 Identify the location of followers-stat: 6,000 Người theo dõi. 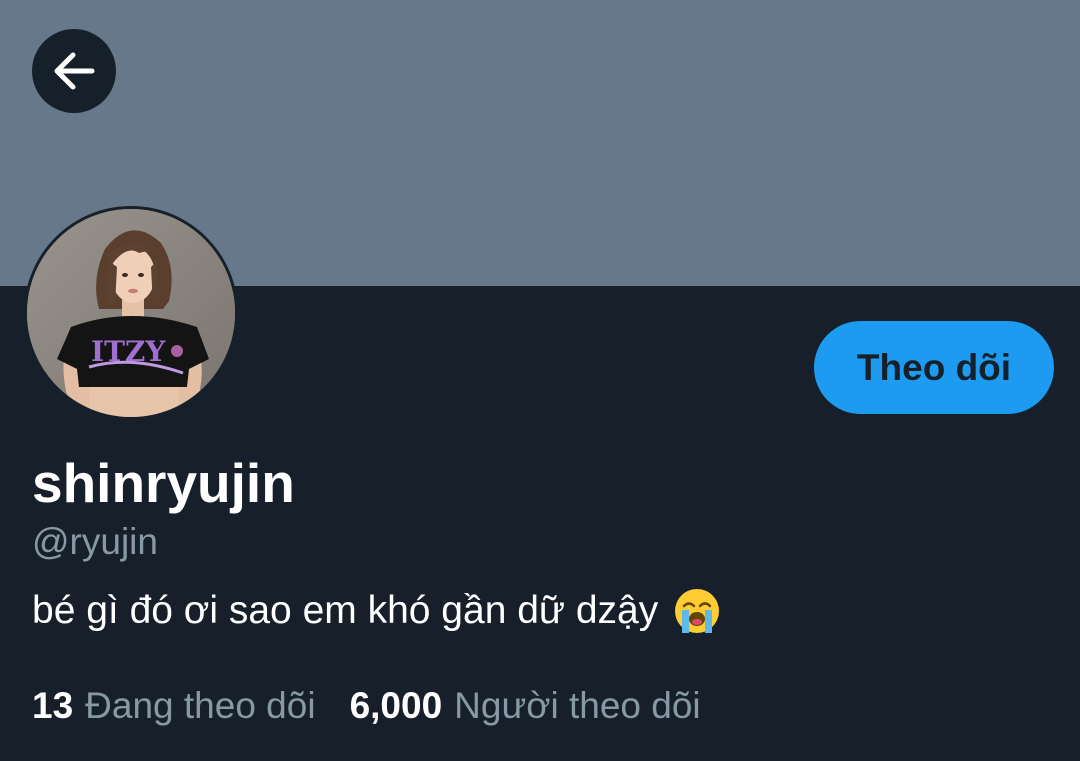
(525, 706).